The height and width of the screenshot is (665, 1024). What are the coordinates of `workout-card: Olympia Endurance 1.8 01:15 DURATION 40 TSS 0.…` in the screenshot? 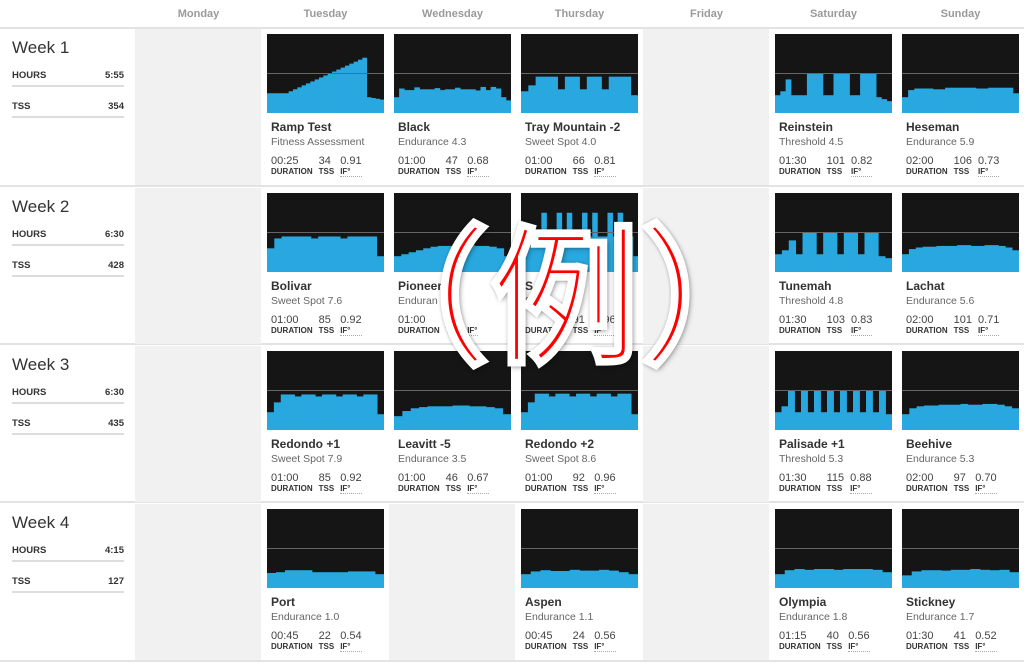 It's located at (833, 580).